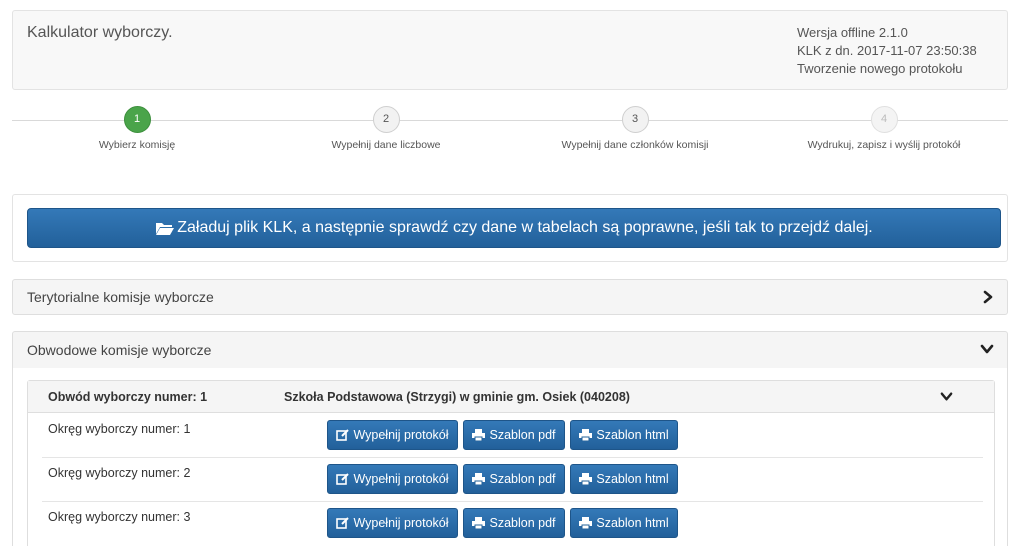  What do you see at coordinates (635, 145) in the screenshot?
I see `step-3-label: Wypełnij dane członków komisji` at bounding box center [635, 145].